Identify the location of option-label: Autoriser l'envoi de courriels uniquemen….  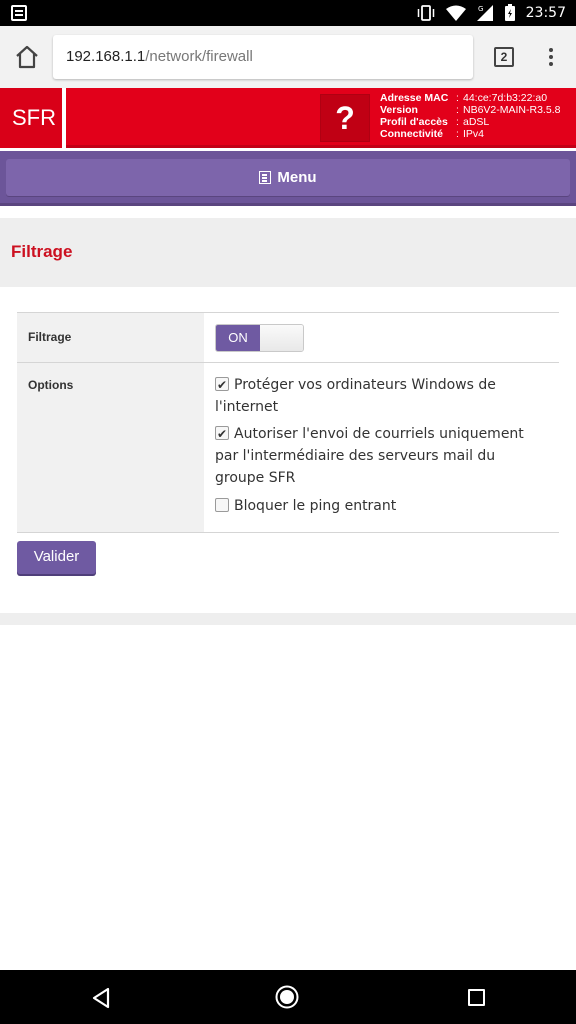
(369, 456).